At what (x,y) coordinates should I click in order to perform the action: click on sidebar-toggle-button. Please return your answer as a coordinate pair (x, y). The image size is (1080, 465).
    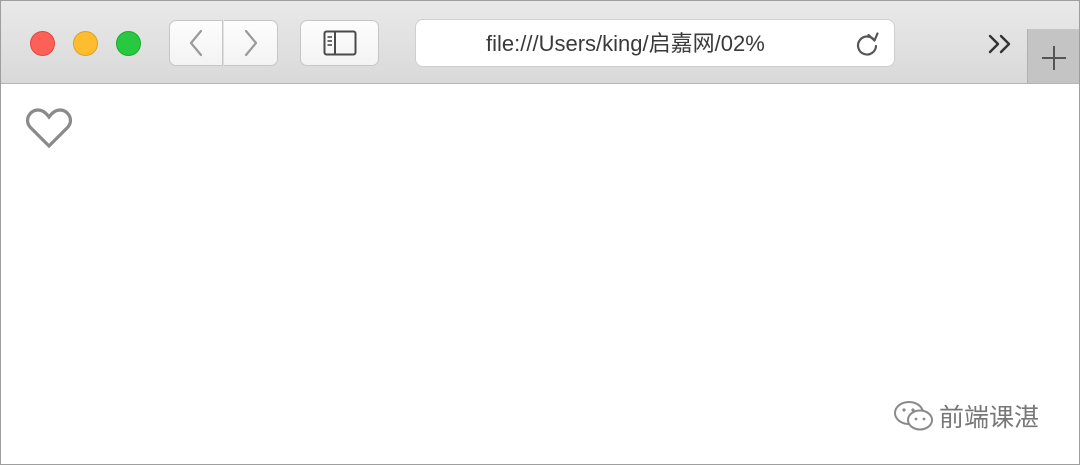
    Looking at the image, I should click on (339, 43).